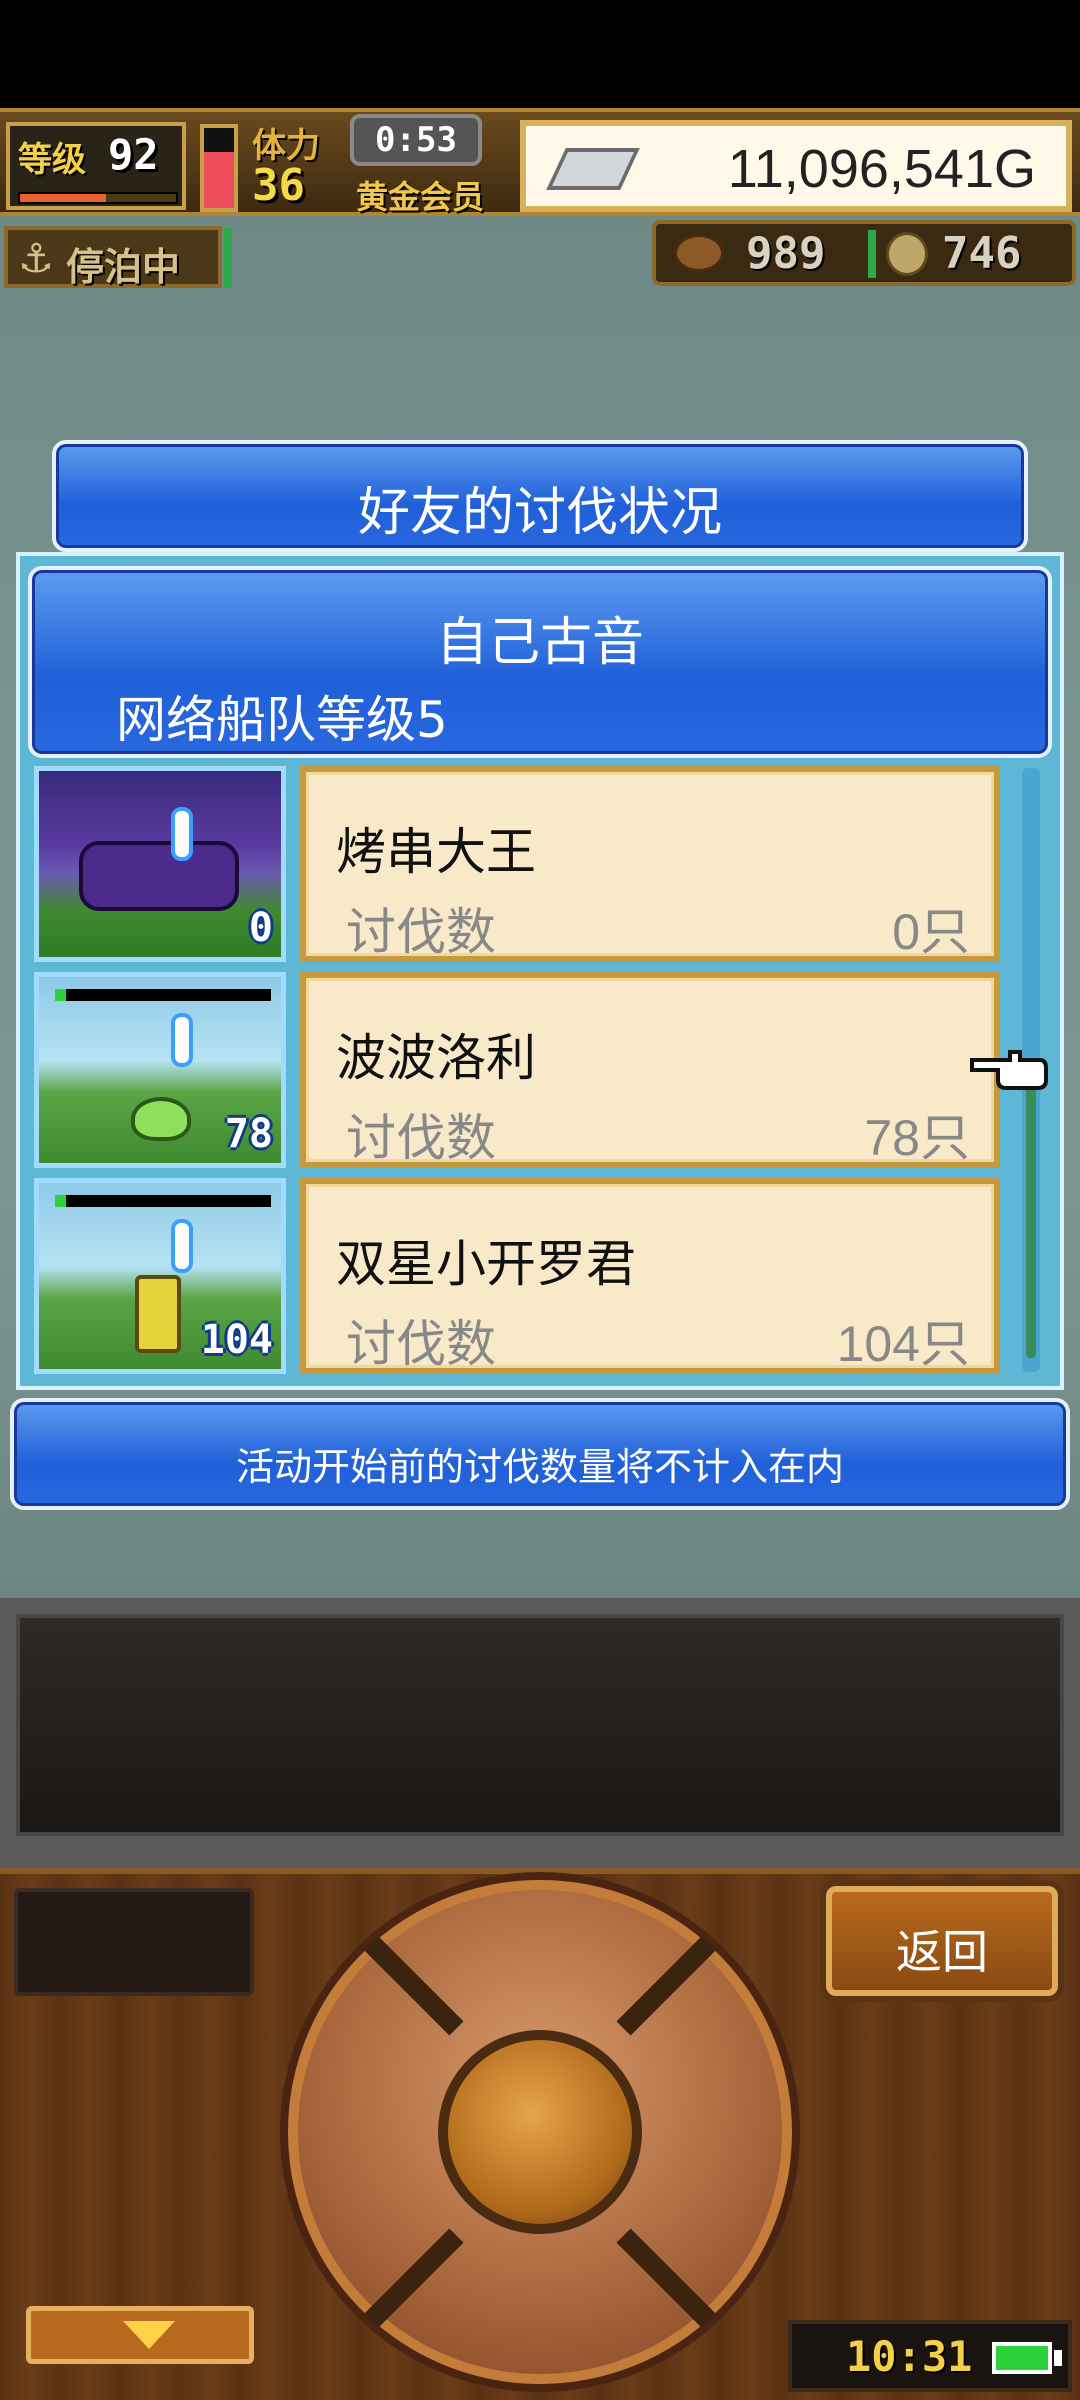 Image resolution: width=1080 pixels, height=2400 pixels. What do you see at coordinates (219, 180) in the screenshot?
I see `stamina-fill` at bounding box center [219, 180].